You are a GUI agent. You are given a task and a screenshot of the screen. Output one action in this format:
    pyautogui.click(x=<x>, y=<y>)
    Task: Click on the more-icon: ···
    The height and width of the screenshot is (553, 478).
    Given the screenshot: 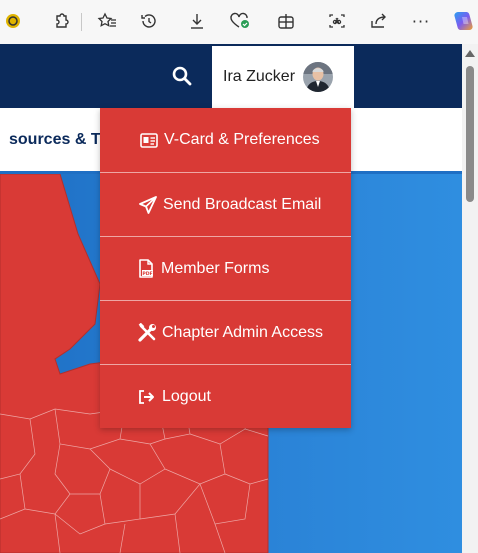 What is the action you would take?
    pyautogui.click(x=421, y=21)
    